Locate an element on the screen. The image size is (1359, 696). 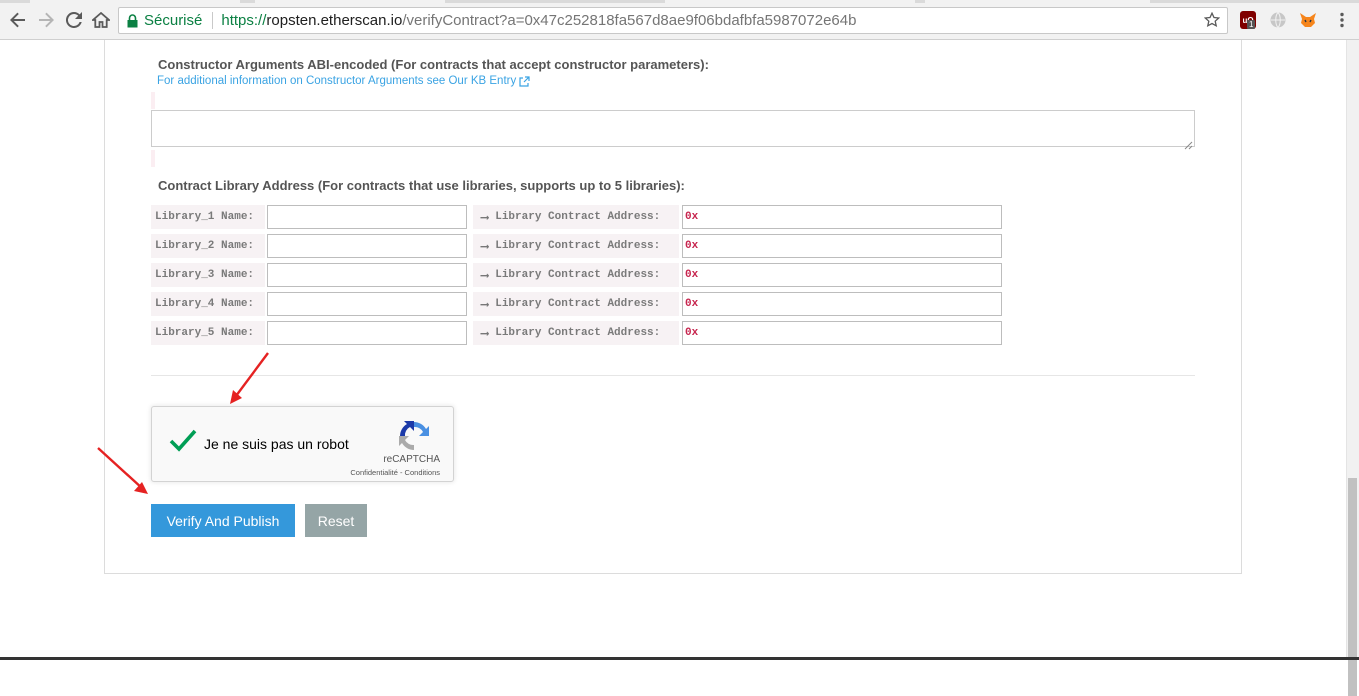
lock-icon is located at coordinates (132, 20).